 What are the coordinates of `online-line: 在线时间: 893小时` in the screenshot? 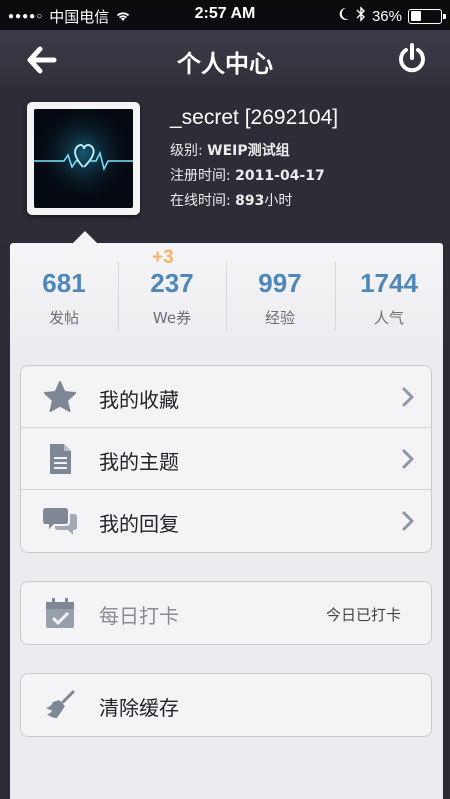 It's located at (231, 200).